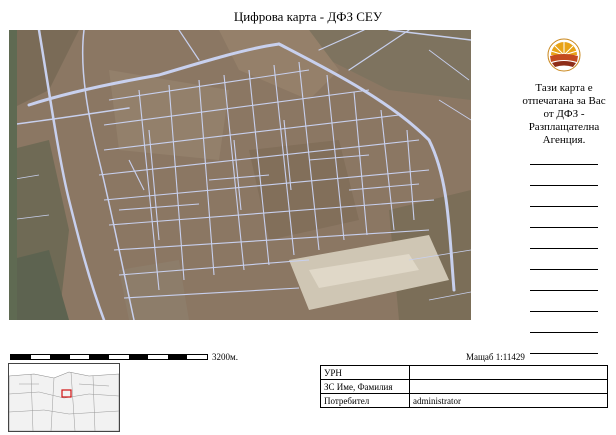 The width and height of the screenshot is (616, 435). Describe the element at coordinates (508, 400) in the screenshot. I see `user-value: administrator` at that location.